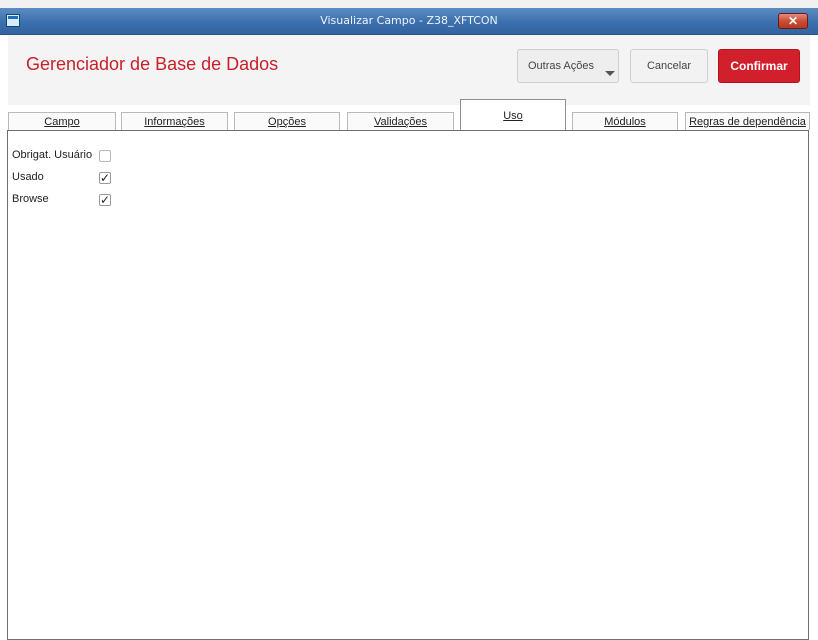 The width and height of the screenshot is (818, 640). I want to click on confirm-button: Confirmar, so click(759, 66).